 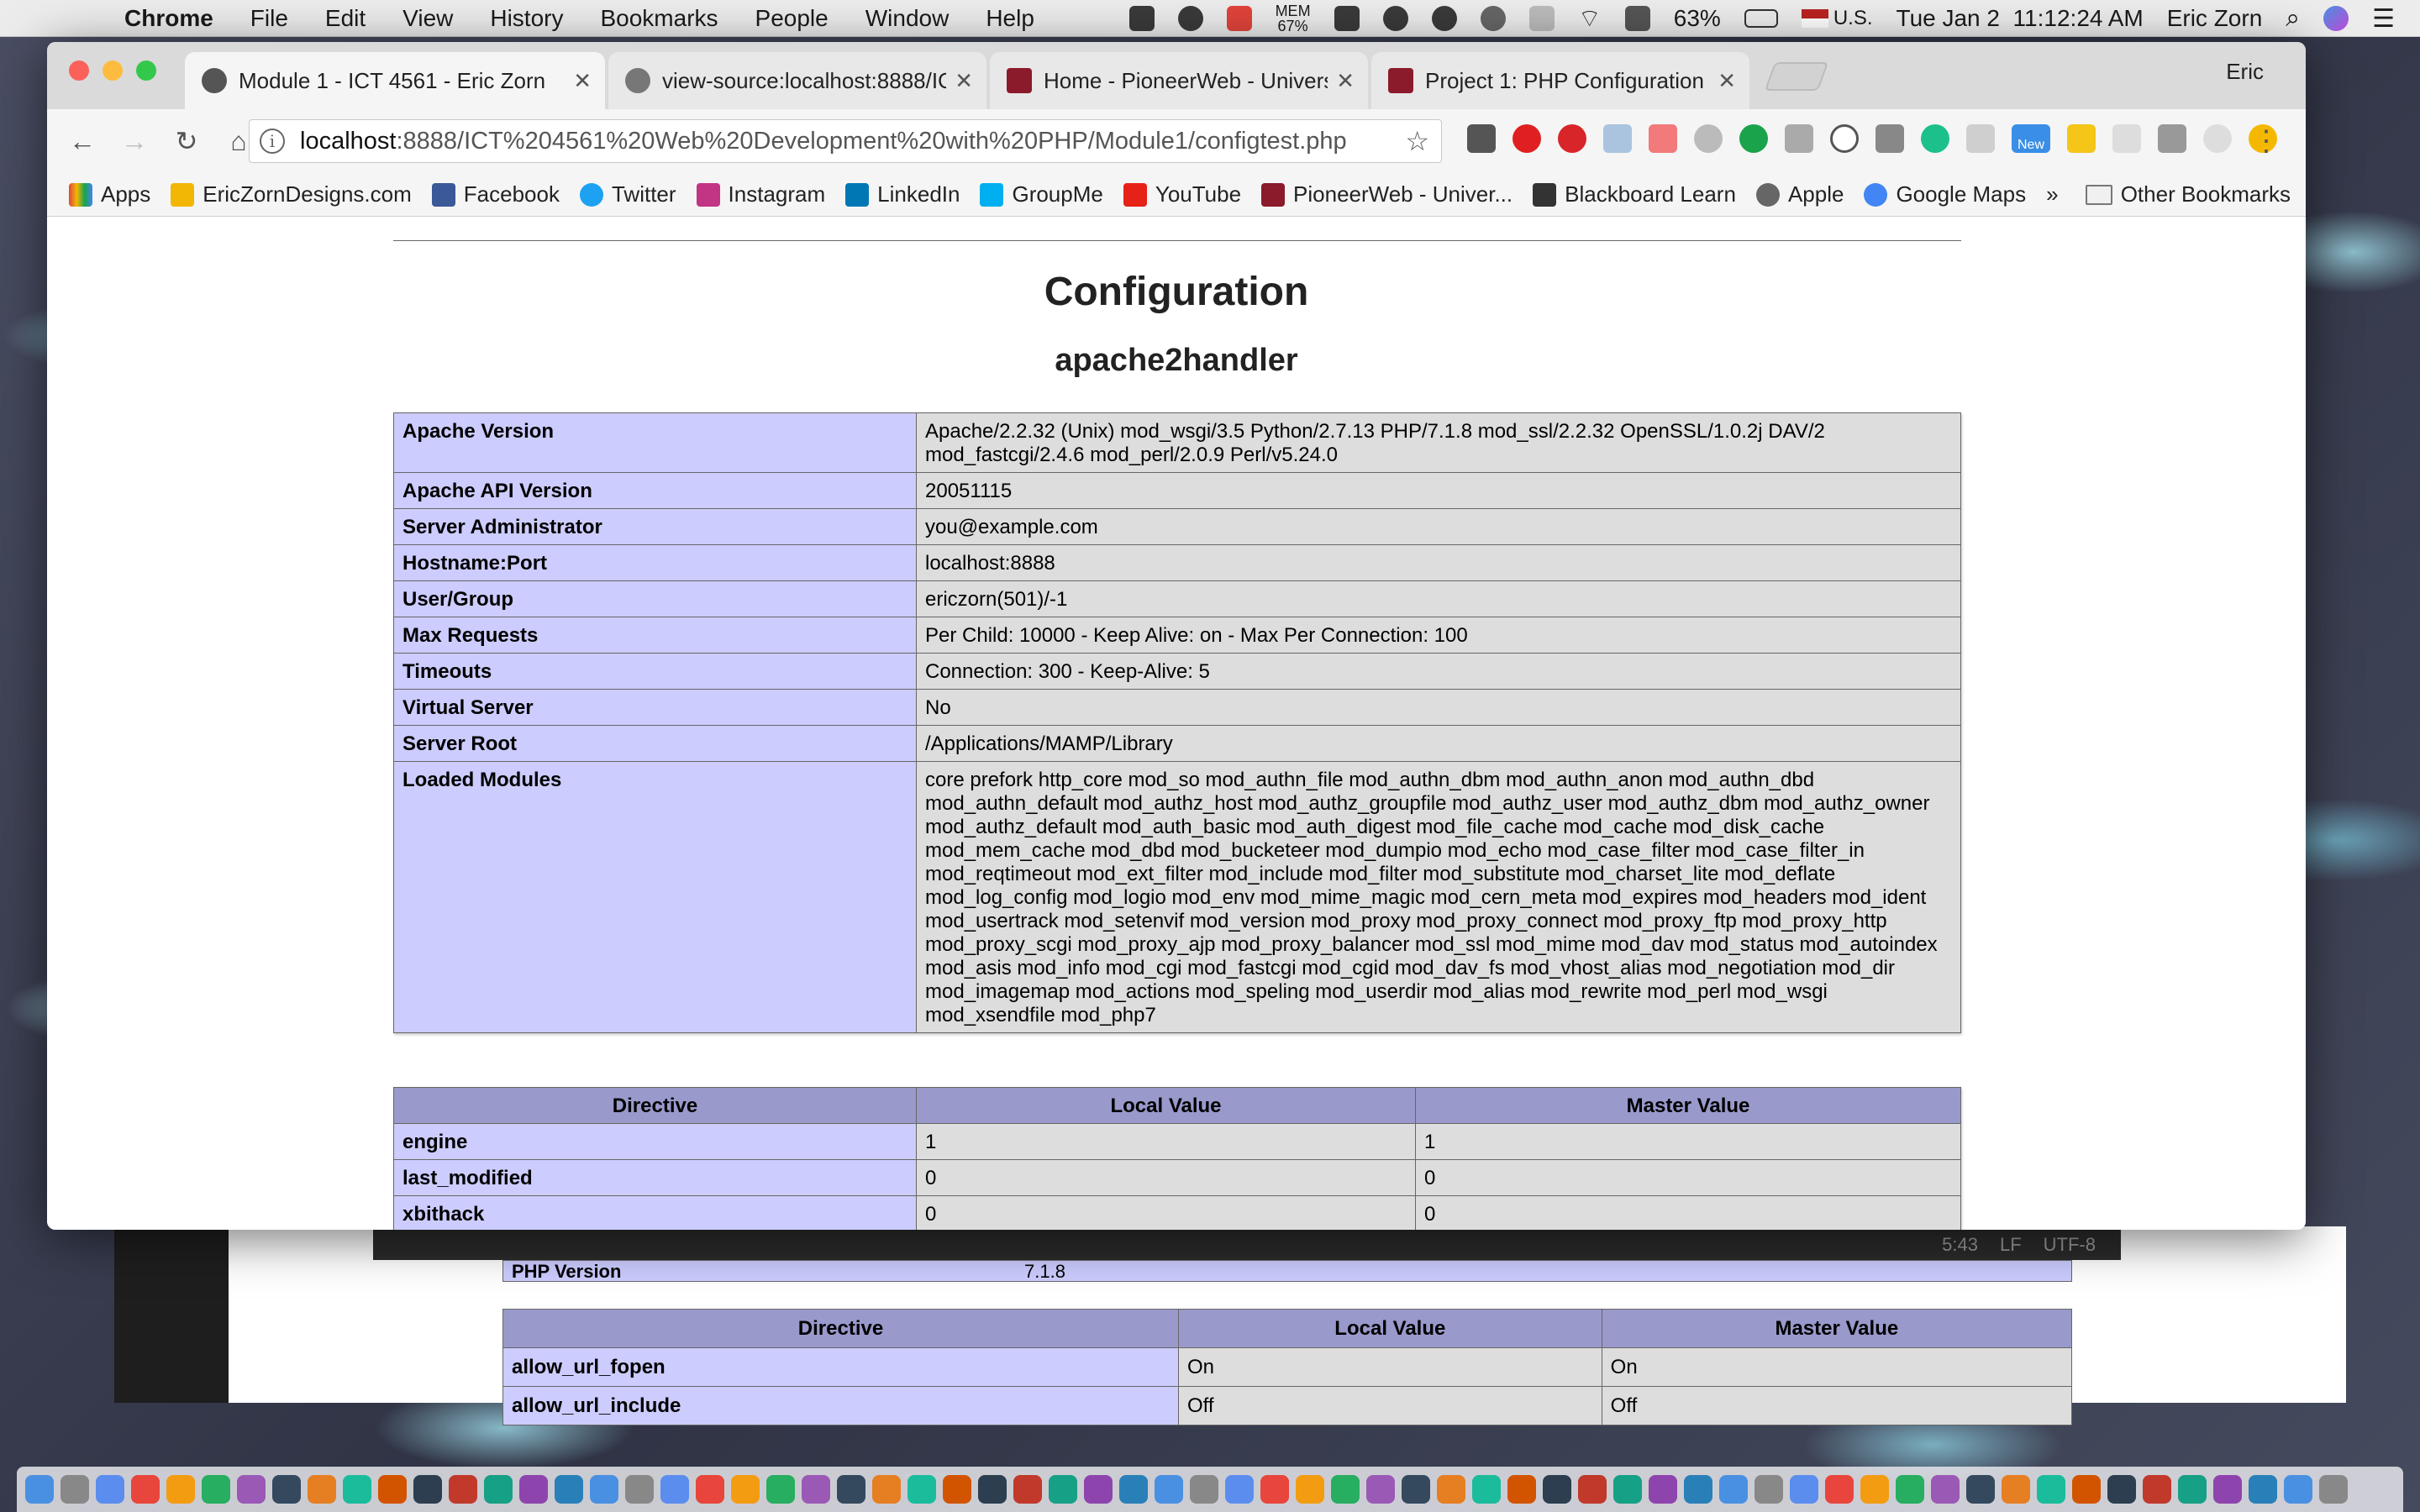 What do you see at coordinates (187, 141) in the screenshot?
I see `reload-icon: ↻` at bounding box center [187, 141].